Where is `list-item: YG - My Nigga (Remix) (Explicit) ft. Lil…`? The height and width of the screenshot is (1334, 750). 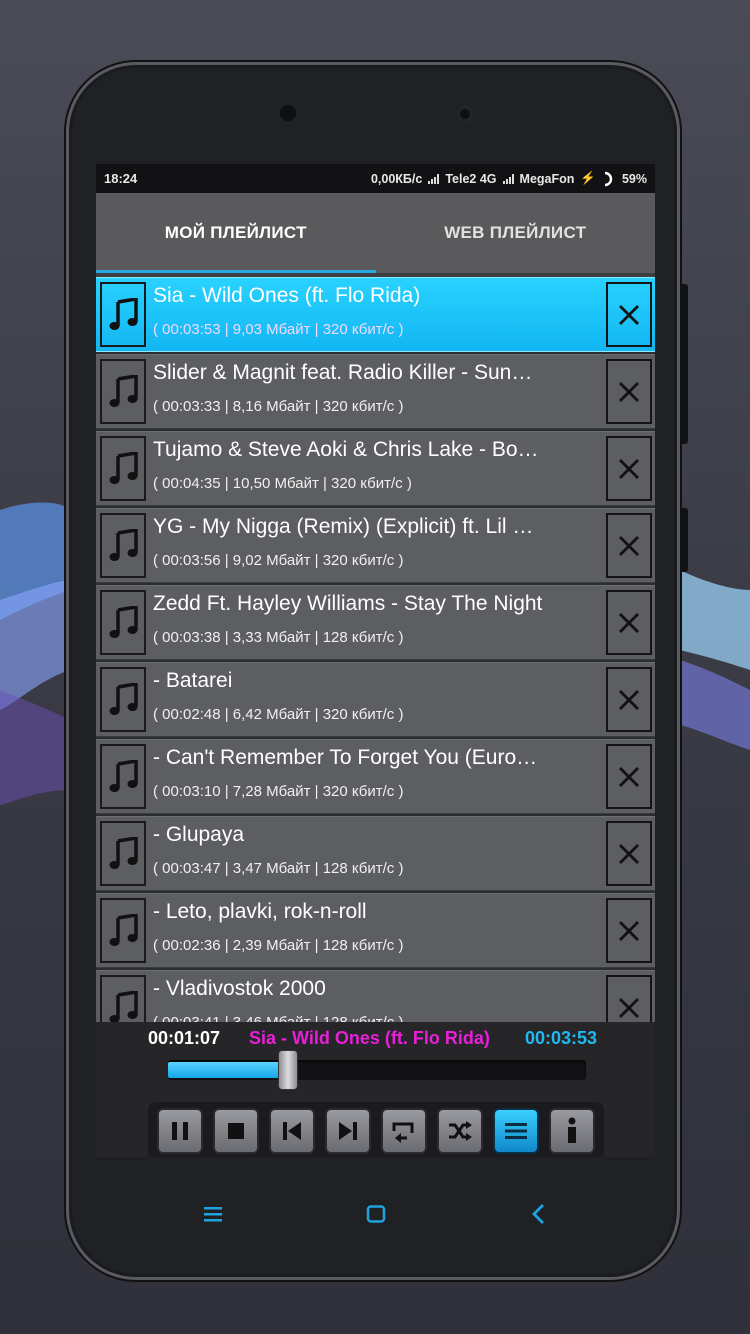
list-item: YG - My Nigga (Remix) (Explicit) ft. Lil… is located at coordinates (375, 545).